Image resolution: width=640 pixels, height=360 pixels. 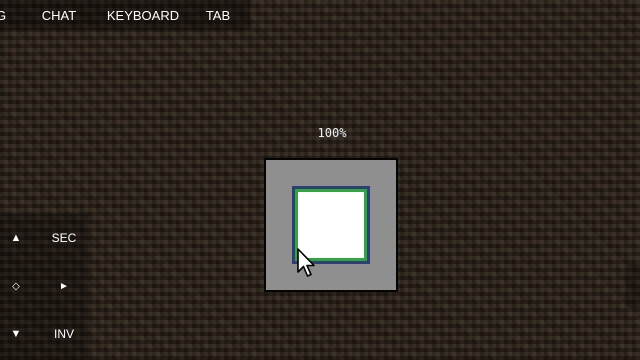 I want to click on cut-off-button-label: G, so click(x=3, y=15).